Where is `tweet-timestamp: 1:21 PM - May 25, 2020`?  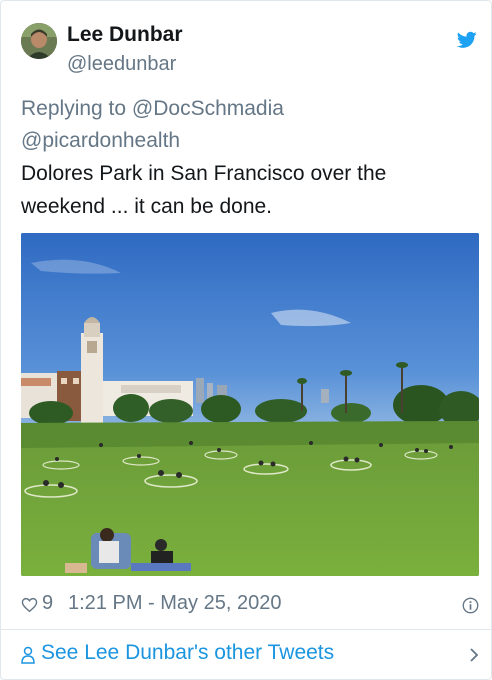 tweet-timestamp: 1:21 PM - May 25, 2020 is located at coordinates (174, 603).